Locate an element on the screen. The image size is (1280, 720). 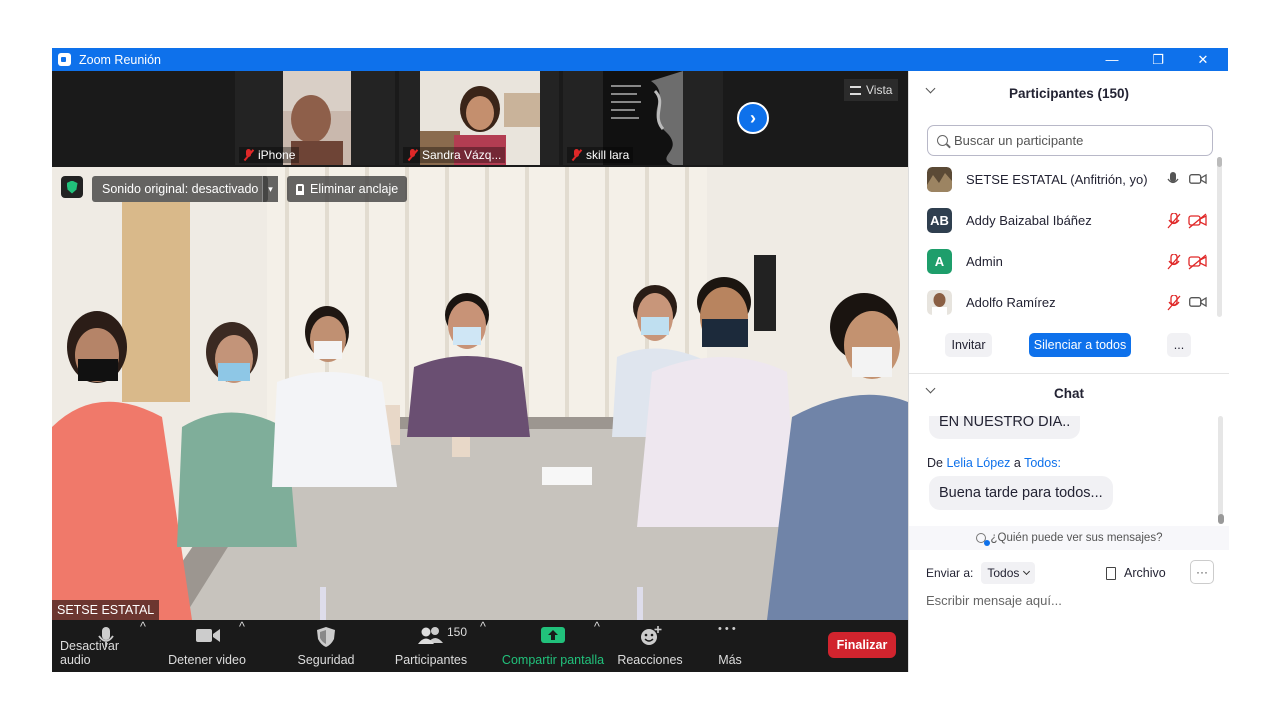
search-icon is located at coordinates (942, 140).